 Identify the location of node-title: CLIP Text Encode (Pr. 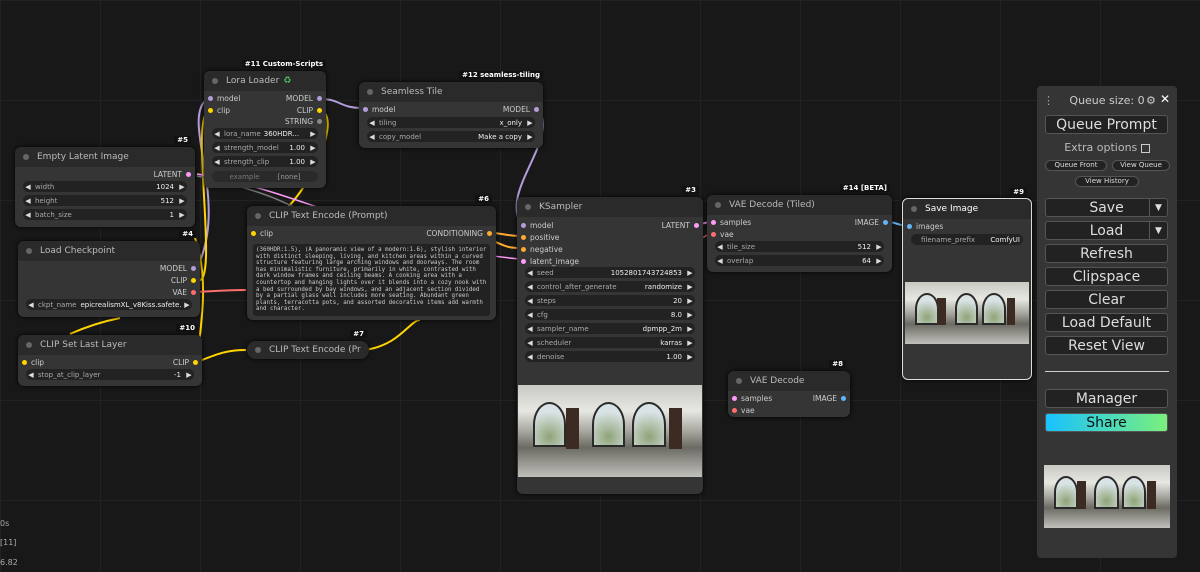
(308, 350).